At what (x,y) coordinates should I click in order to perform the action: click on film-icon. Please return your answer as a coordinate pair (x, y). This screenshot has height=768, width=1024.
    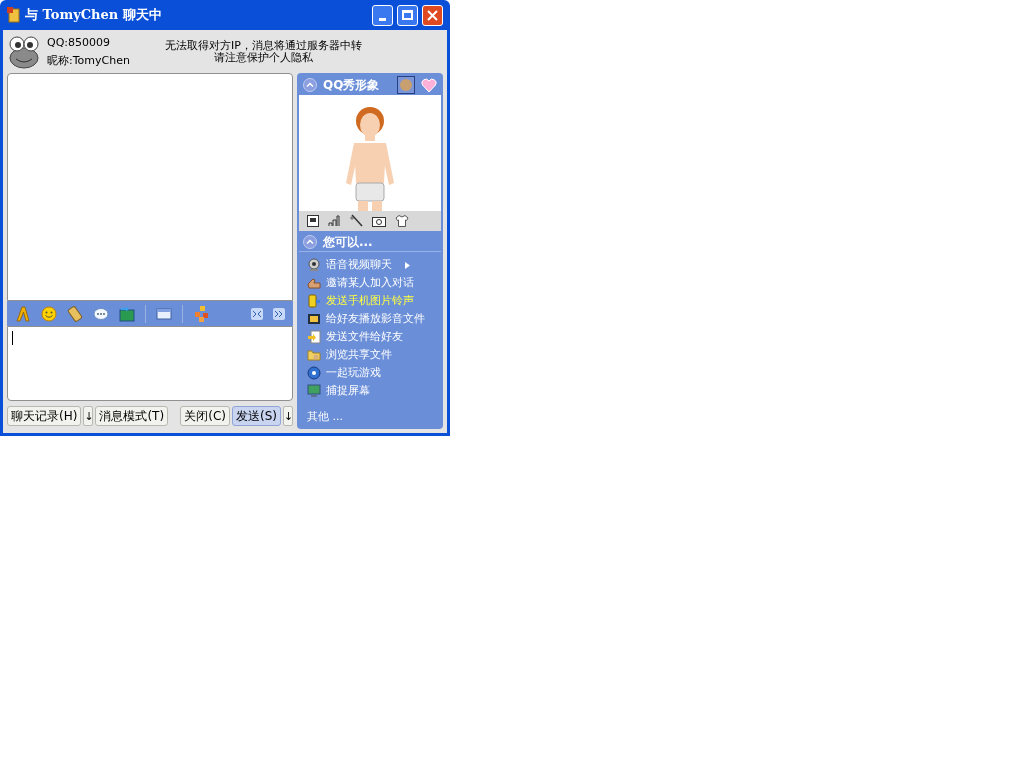
    Looking at the image, I should click on (314, 319).